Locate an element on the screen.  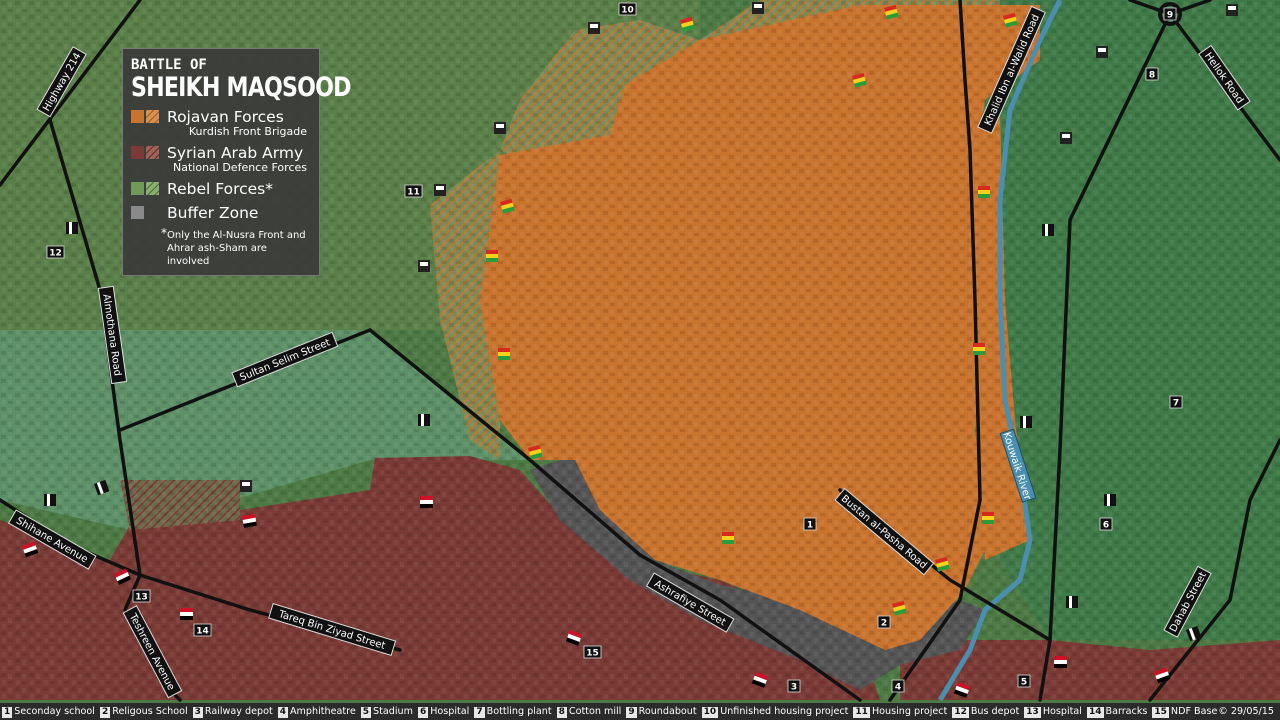
svg-text: 1 is located at coordinates (810, 526).